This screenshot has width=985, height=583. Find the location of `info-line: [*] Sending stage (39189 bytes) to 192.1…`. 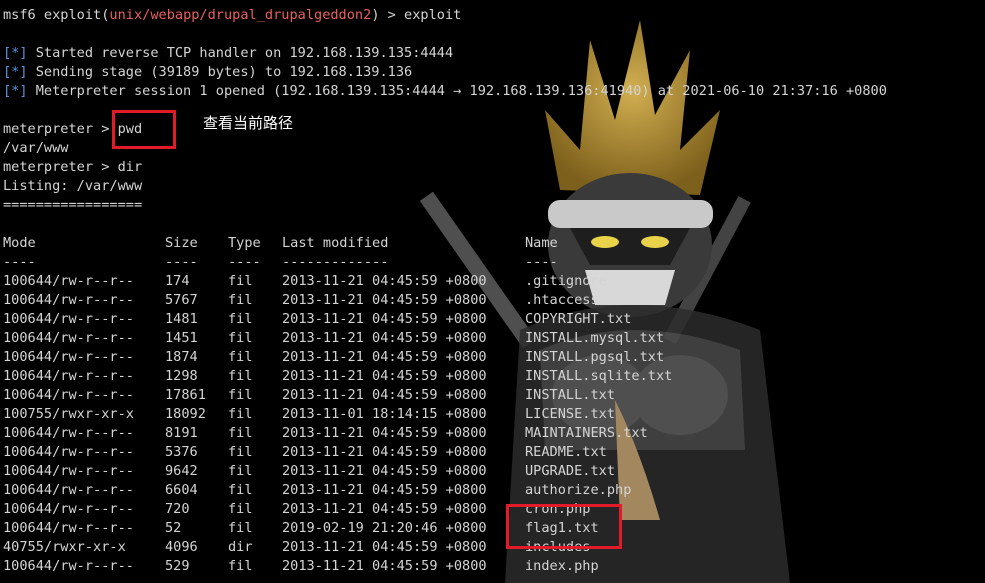

info-line: [*] Sending stage (39189 bytes) to 192.1… is located at coordinates (445, 72).